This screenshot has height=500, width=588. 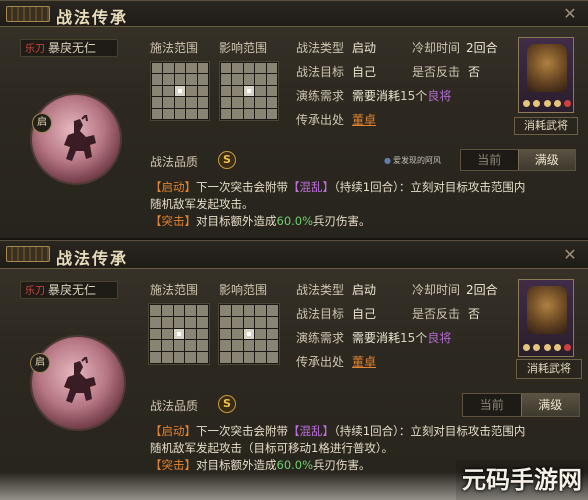 I want to click on author-watermark: 爱发现的阿风, so click(x=412, y=160).